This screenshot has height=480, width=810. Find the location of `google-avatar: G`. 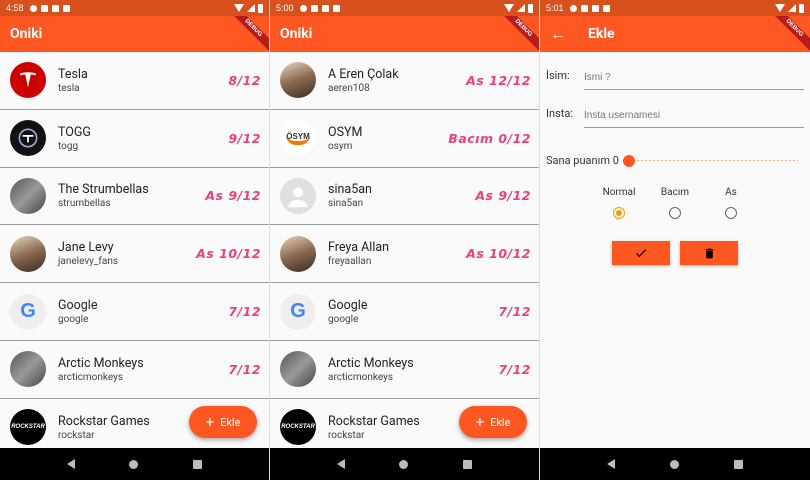

google-avatar: G is located at coordinates (298, 311).